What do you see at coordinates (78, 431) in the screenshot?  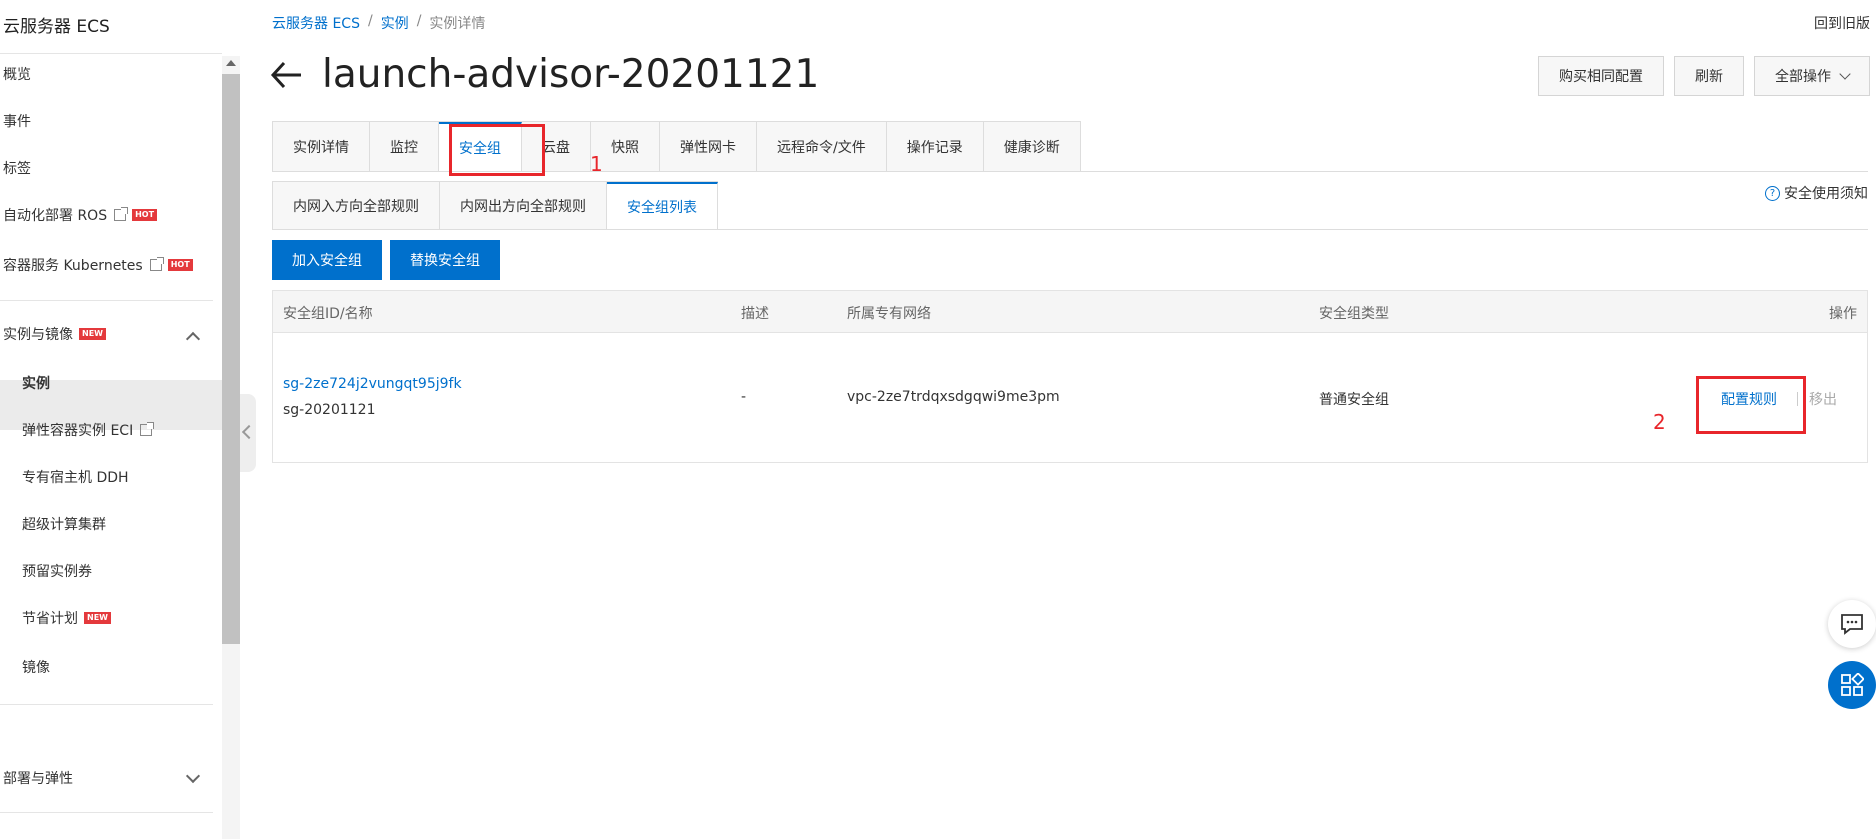 I see `sidebar-item-label: 弹性容器实例 ECI` at bounding box center [78, 431].